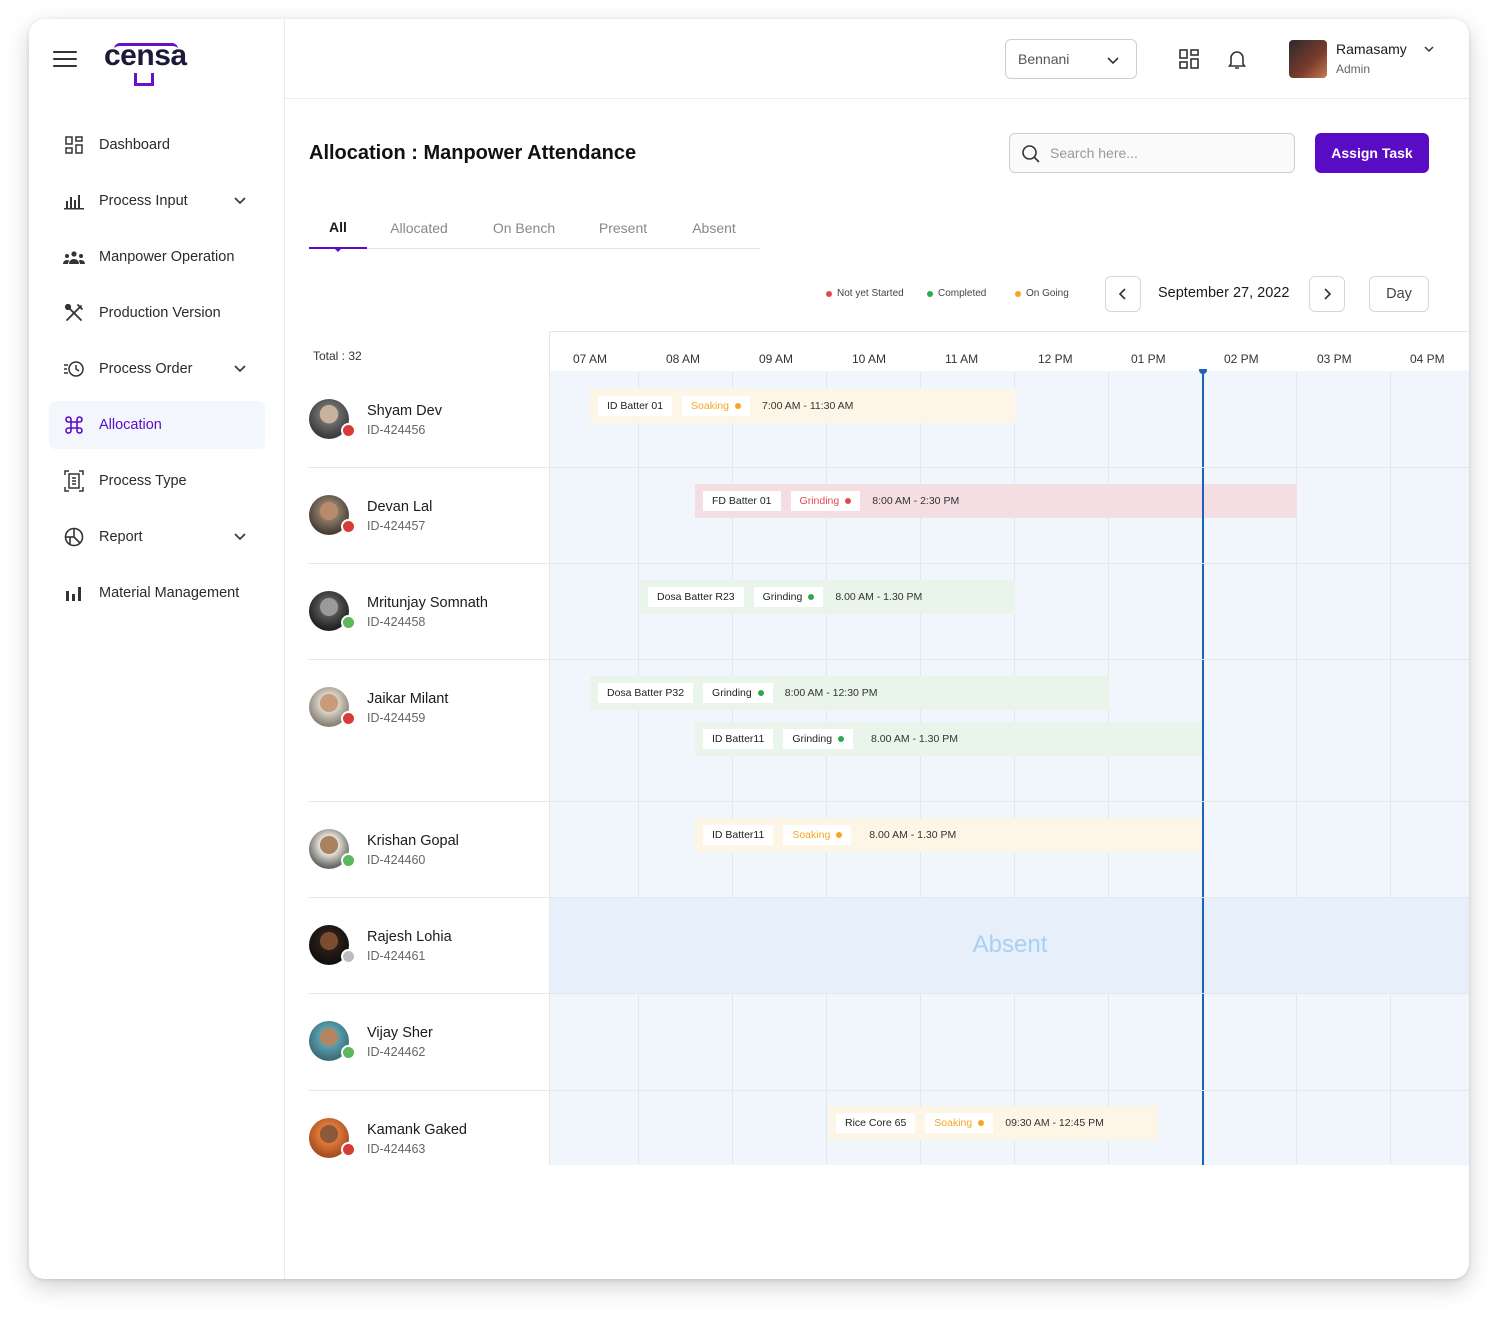 The width and height of the screenshot is (1498, 1328). Describe the element at coordinates (65, 60) in the screenshot. I see `menu-icon` at that location.